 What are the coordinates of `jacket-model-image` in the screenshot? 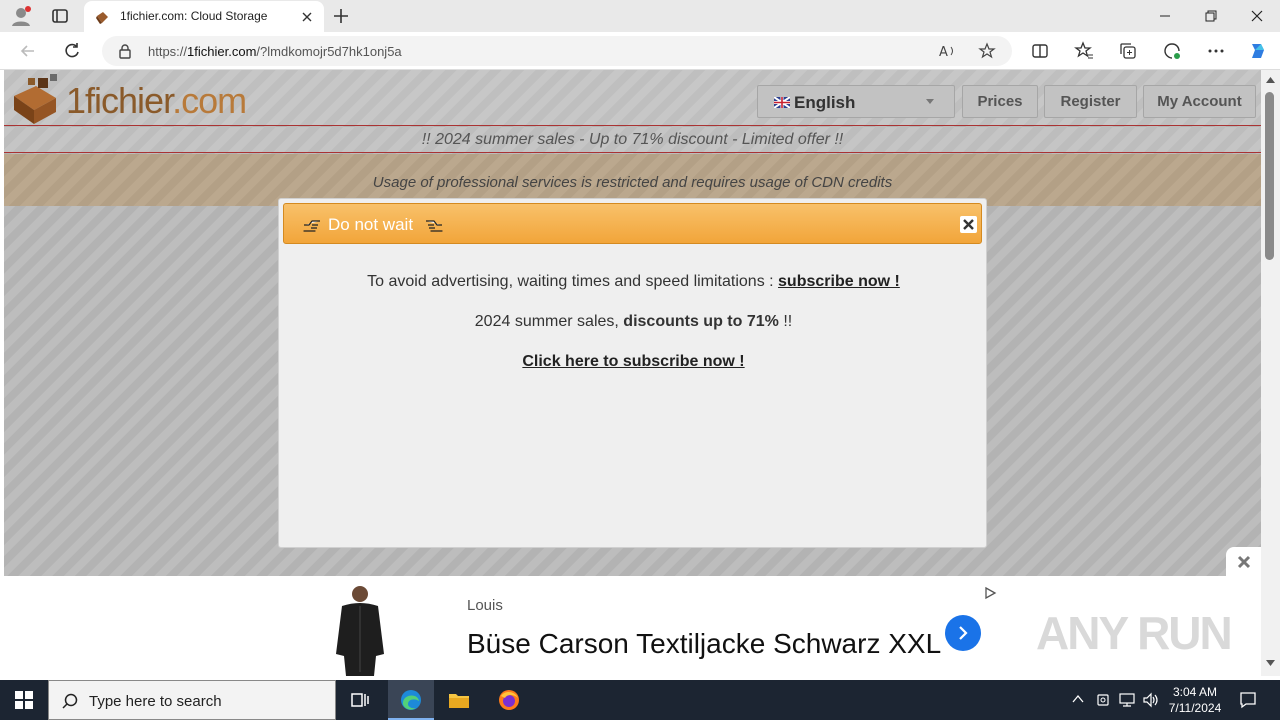 It's located at (360, 630).